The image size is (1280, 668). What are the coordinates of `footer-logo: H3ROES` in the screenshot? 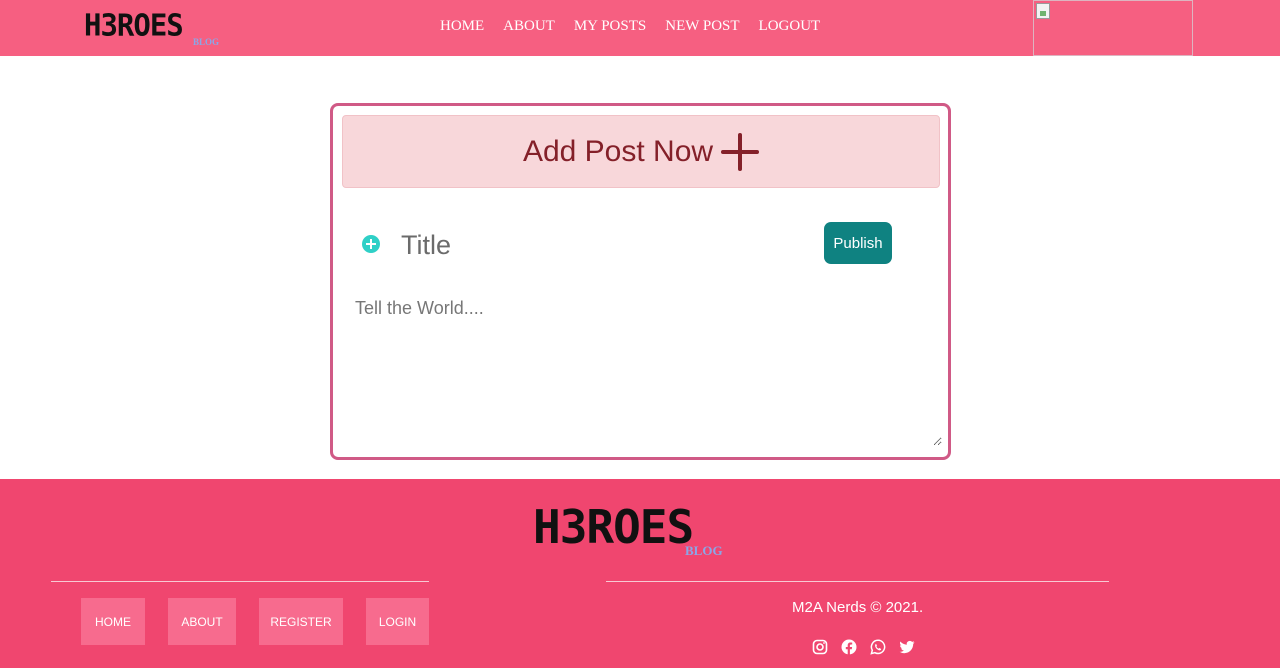 It's located at (613, 527).